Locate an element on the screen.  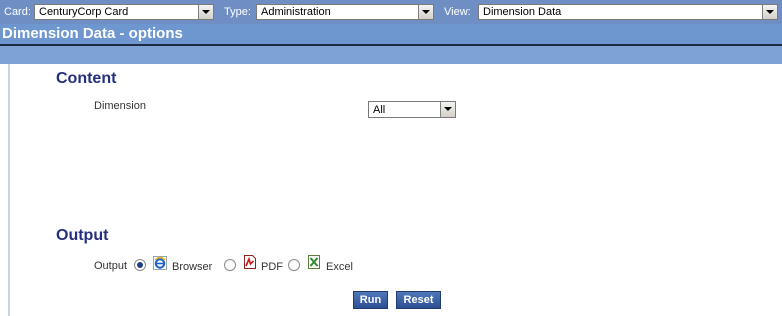
browser-icon is located at coordinates (160, 263).